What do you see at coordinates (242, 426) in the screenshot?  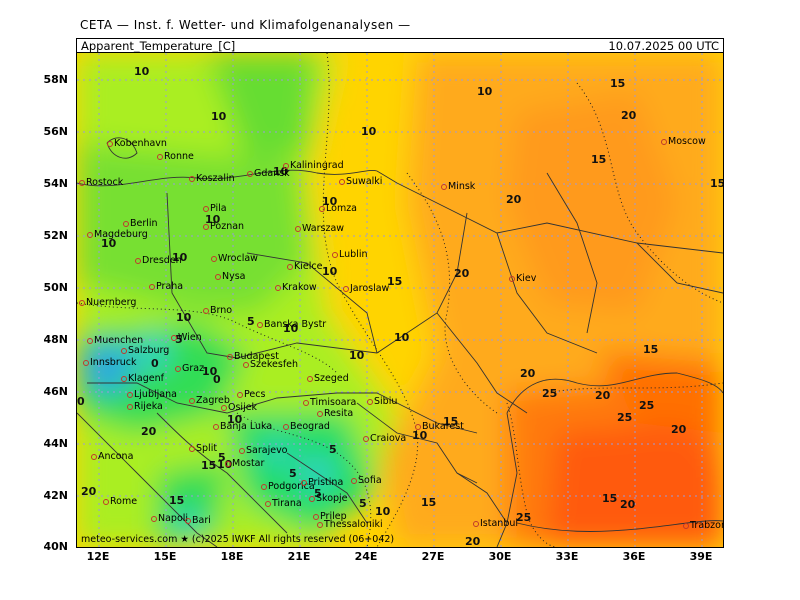 I see `city-label: Banja Luka` at bounding box center [242, 426].